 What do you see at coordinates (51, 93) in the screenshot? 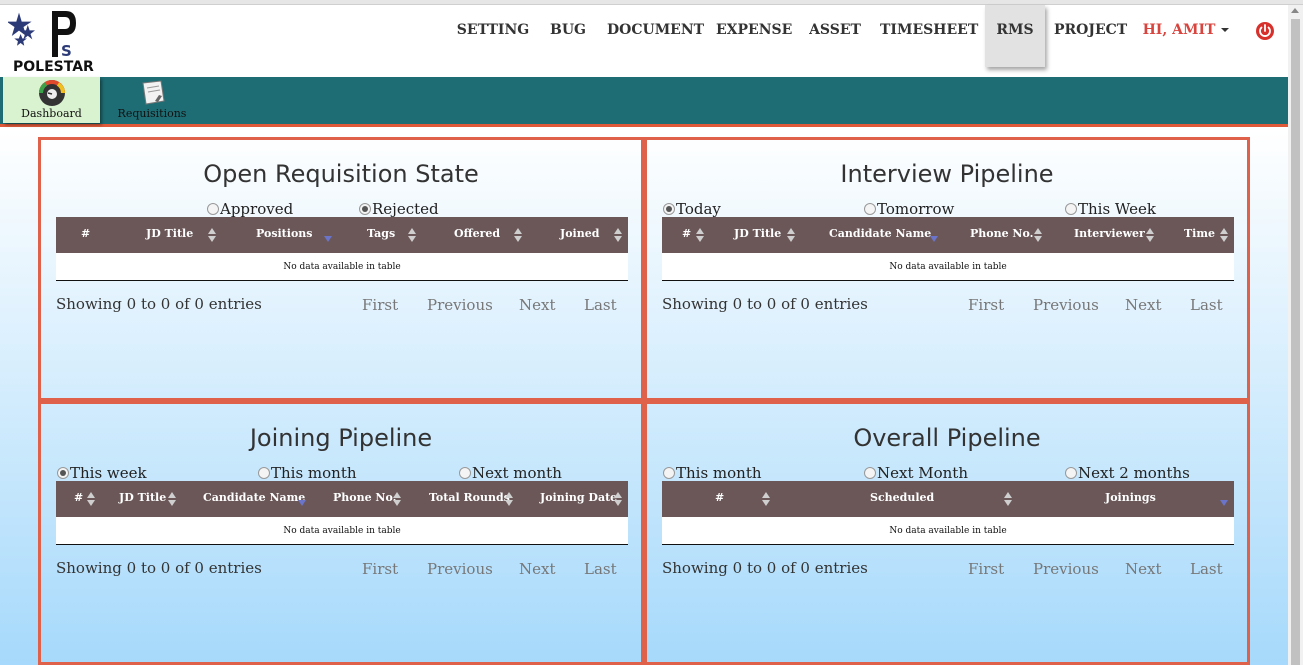
I see `gauge-icon` at bounding box center [51, 93].